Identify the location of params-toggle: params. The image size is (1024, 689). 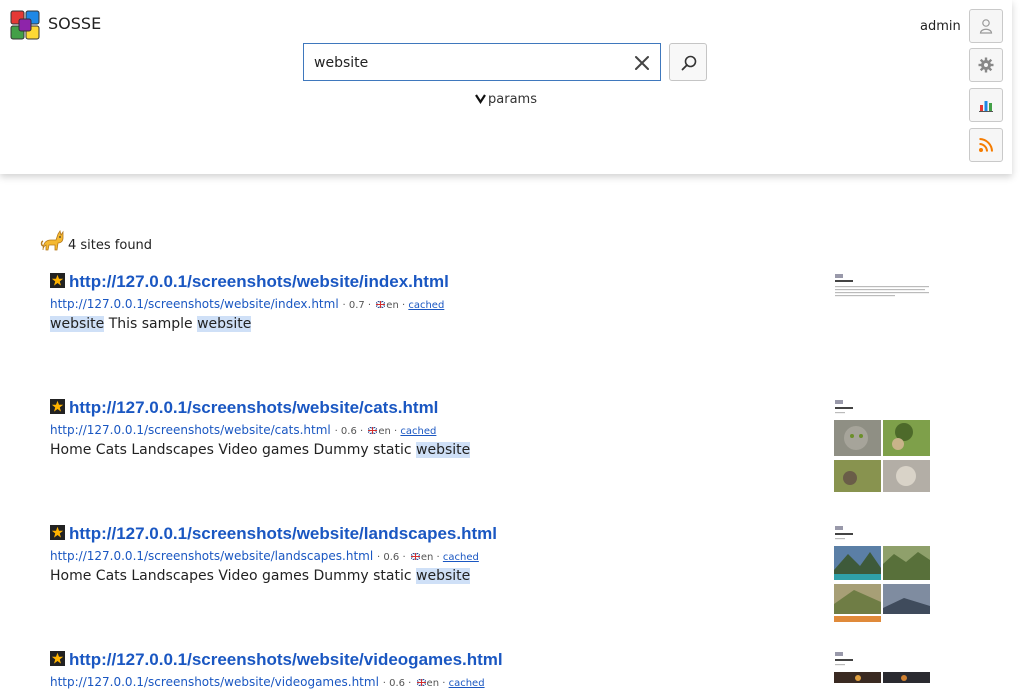
(506, 99).